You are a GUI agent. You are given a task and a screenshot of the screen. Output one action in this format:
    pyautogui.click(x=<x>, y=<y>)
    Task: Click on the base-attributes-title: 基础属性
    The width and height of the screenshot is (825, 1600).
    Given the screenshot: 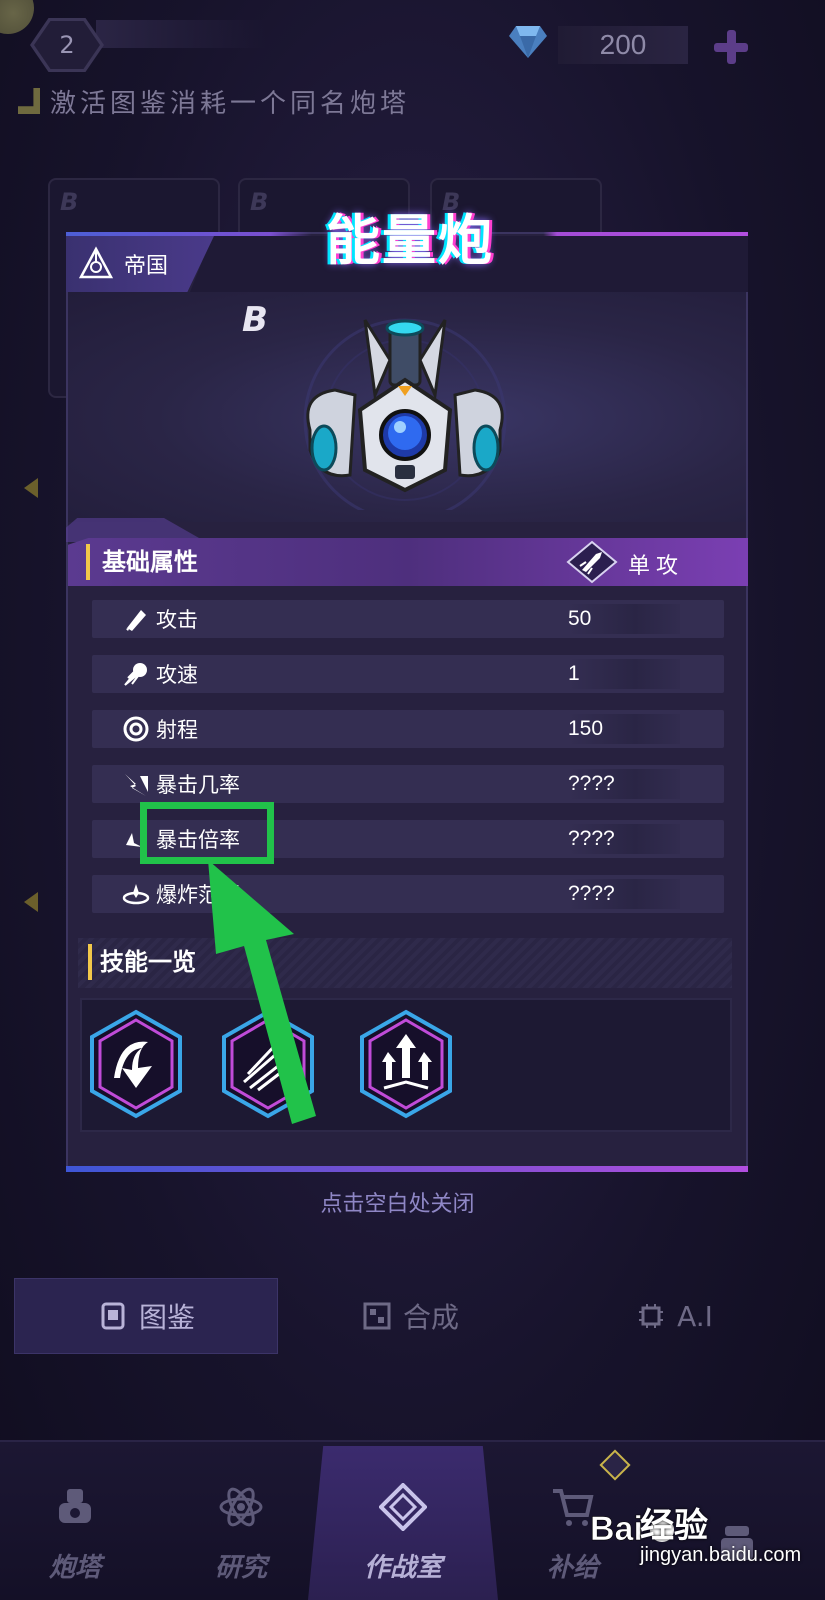 What is the action you would take?
    pyautogui.click(x=142, y=562)
    